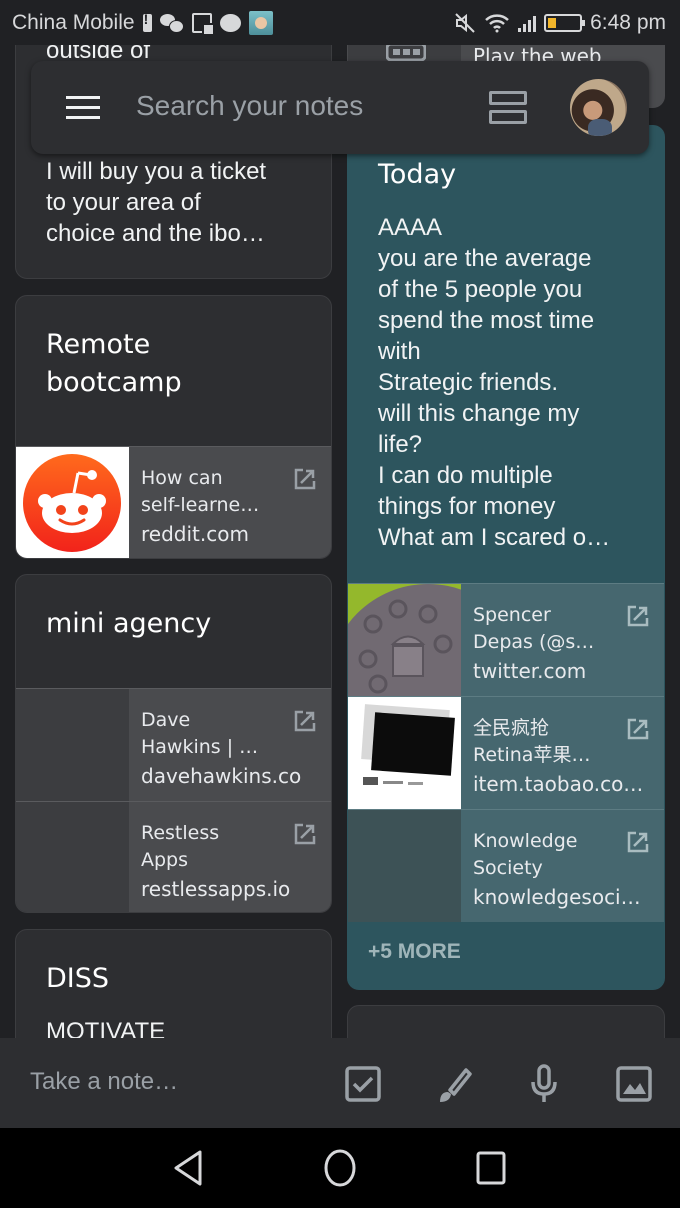 This screenshot has width=680, height=1208. What do you see at coordinates (406, 52) in the screenshot?
I see `film-strip-icon` at bounding box center [406, 52].